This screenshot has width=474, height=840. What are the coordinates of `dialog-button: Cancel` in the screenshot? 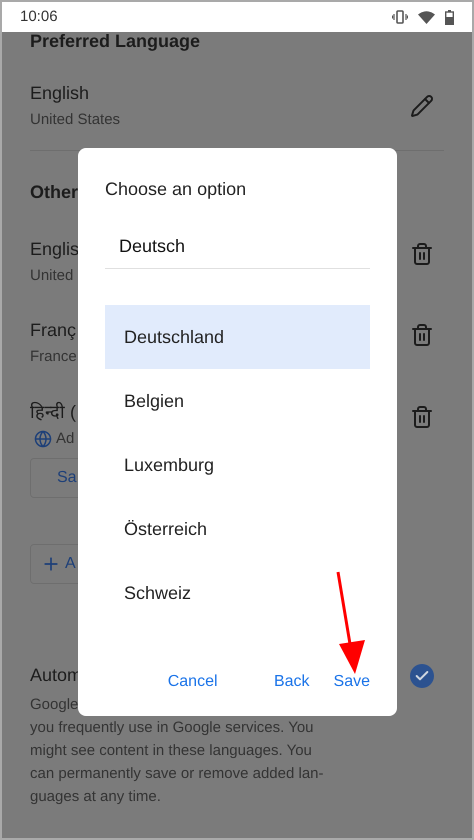 It's located at (184, 682).